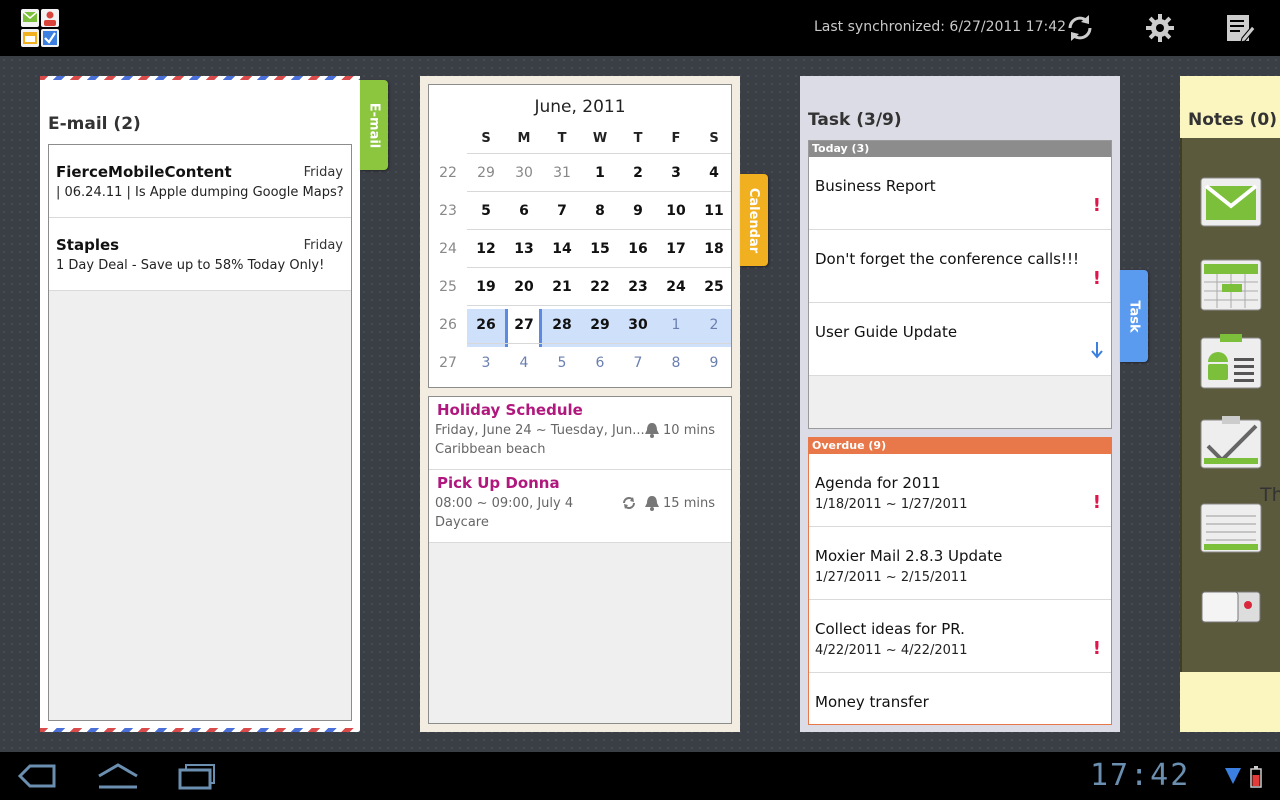 This screenshot has height=800, width=1280. Describe the element at coordinates (1134, 316) in the screenshot. I see `tab-task: Task` at that location.